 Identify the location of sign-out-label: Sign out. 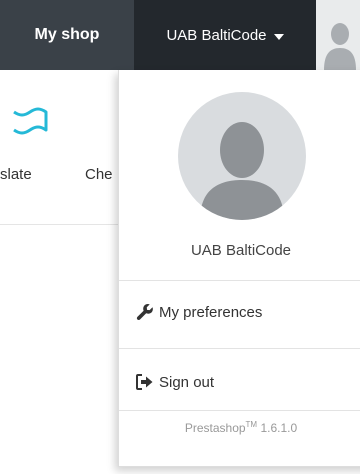
(187, 382).